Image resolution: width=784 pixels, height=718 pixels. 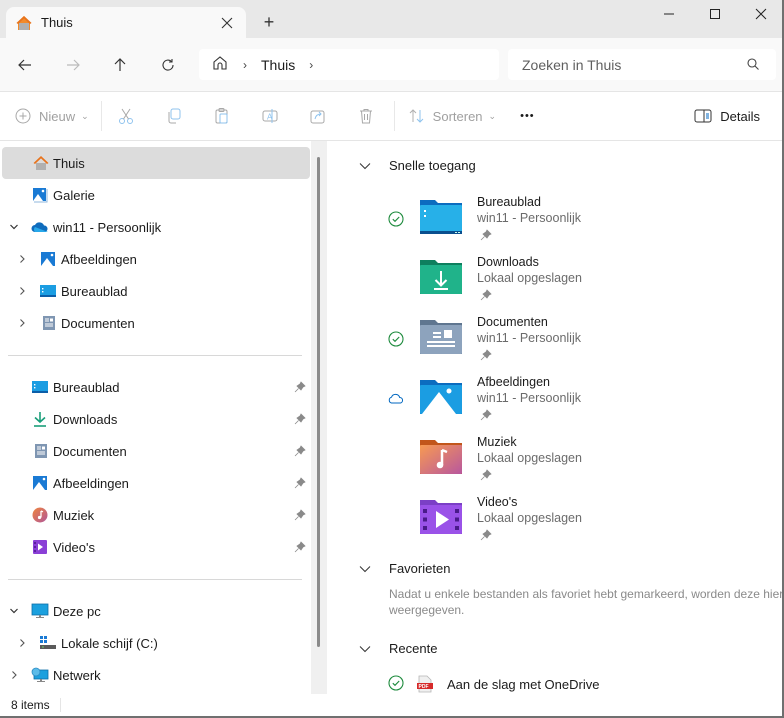 I want to click on sidebar-item-label: win11 - Persoonlijk, so click(x=107, y=227).